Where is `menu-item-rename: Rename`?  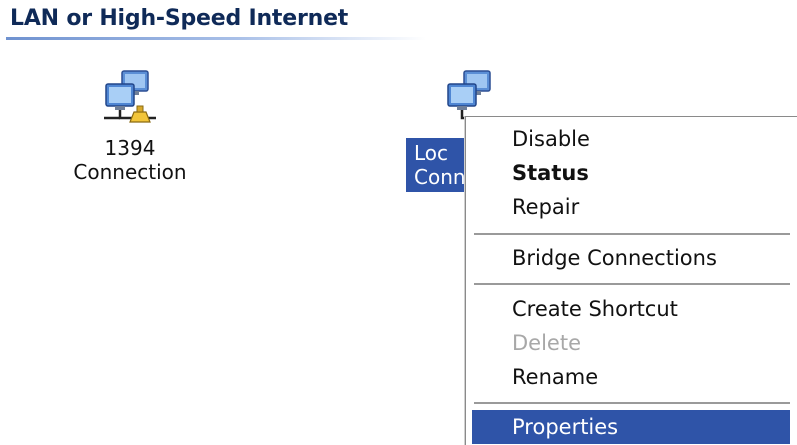
menu-item-rename: Rename is located at coordinates (631, 377).